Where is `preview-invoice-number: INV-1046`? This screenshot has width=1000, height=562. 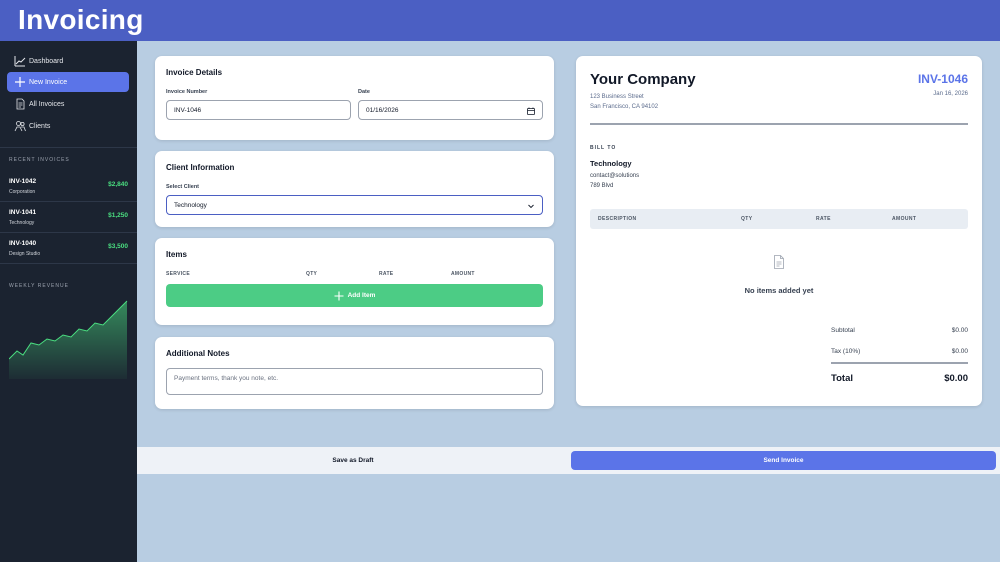
preview-invoice-number: INV-1046 is located at coordinates (942, 79).